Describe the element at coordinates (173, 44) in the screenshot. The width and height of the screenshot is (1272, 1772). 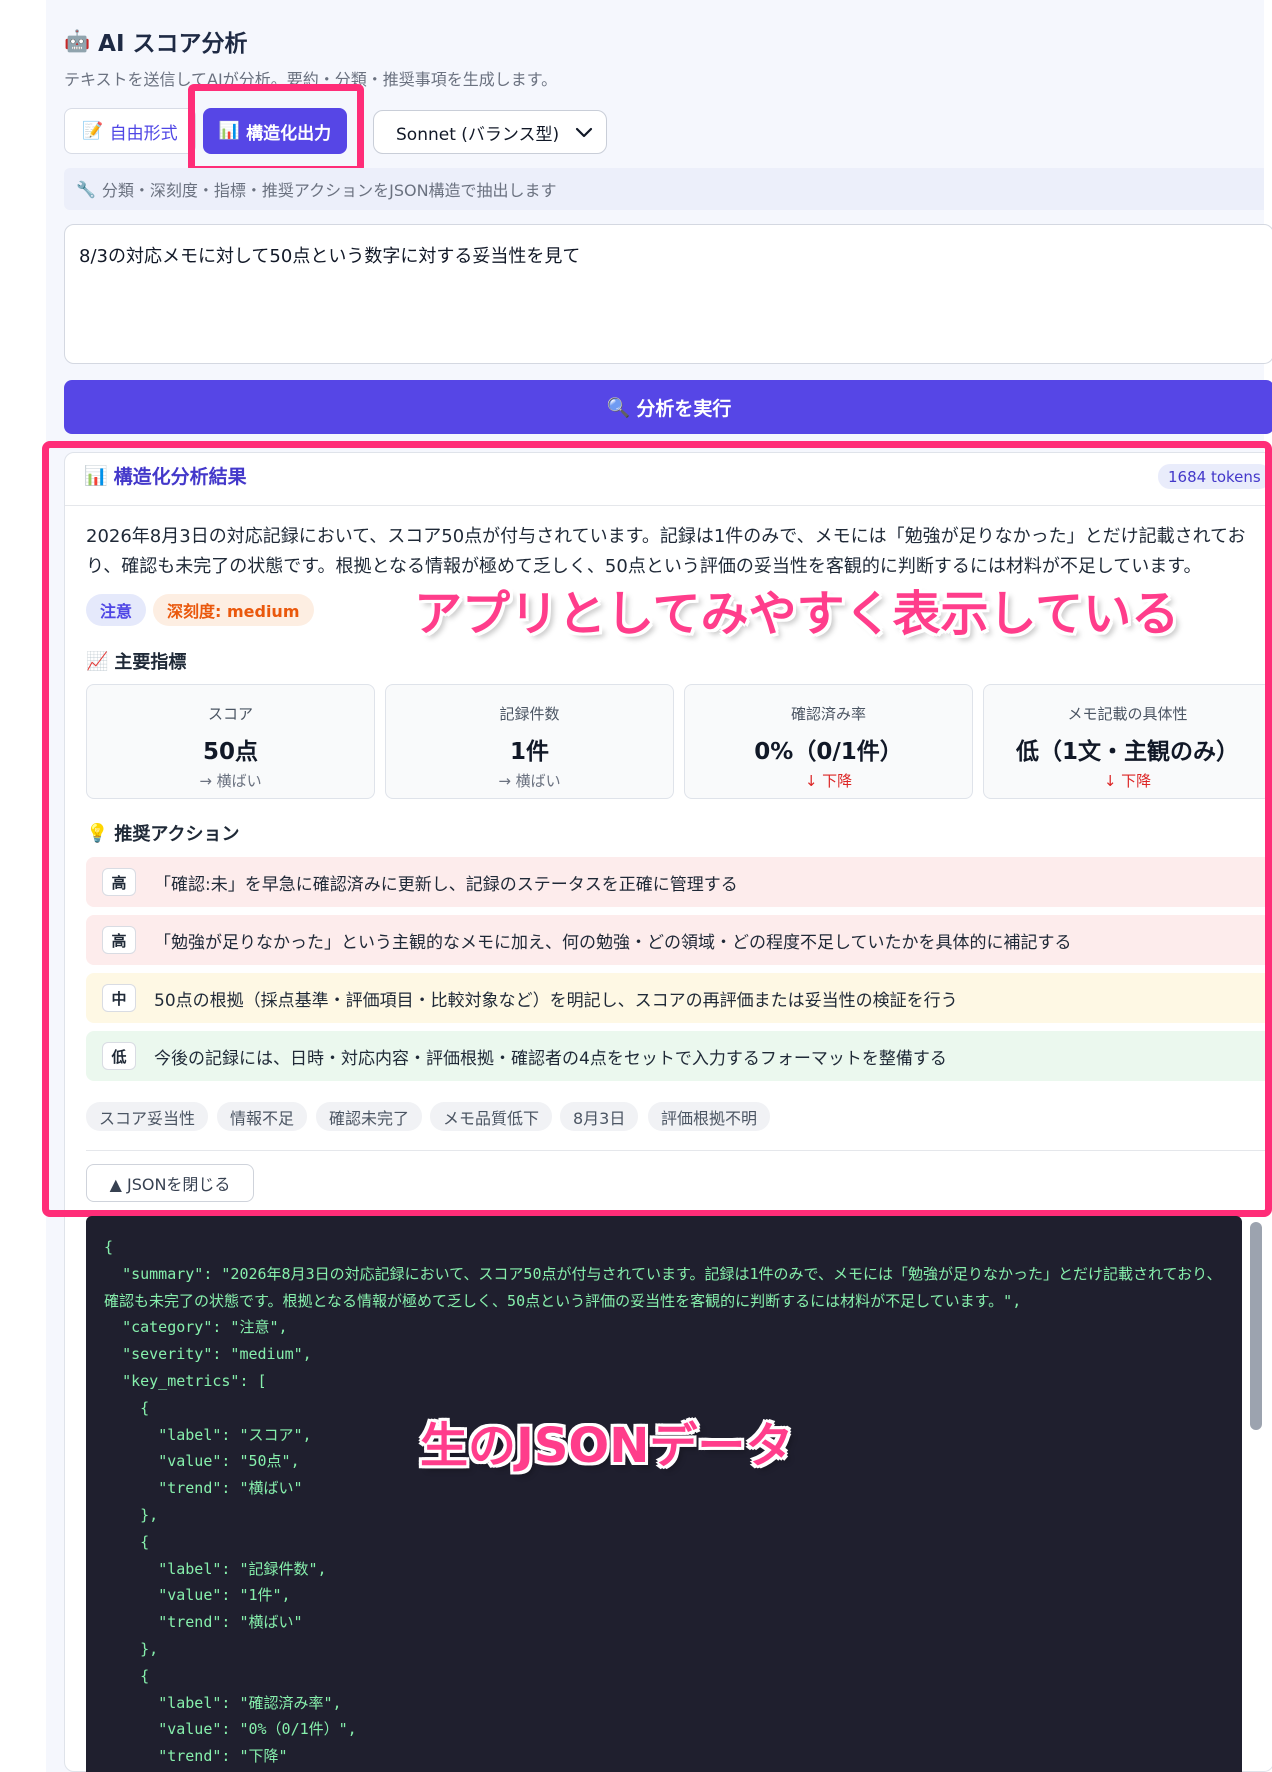
I see `page-title-text: AI スコア分析` at that location.